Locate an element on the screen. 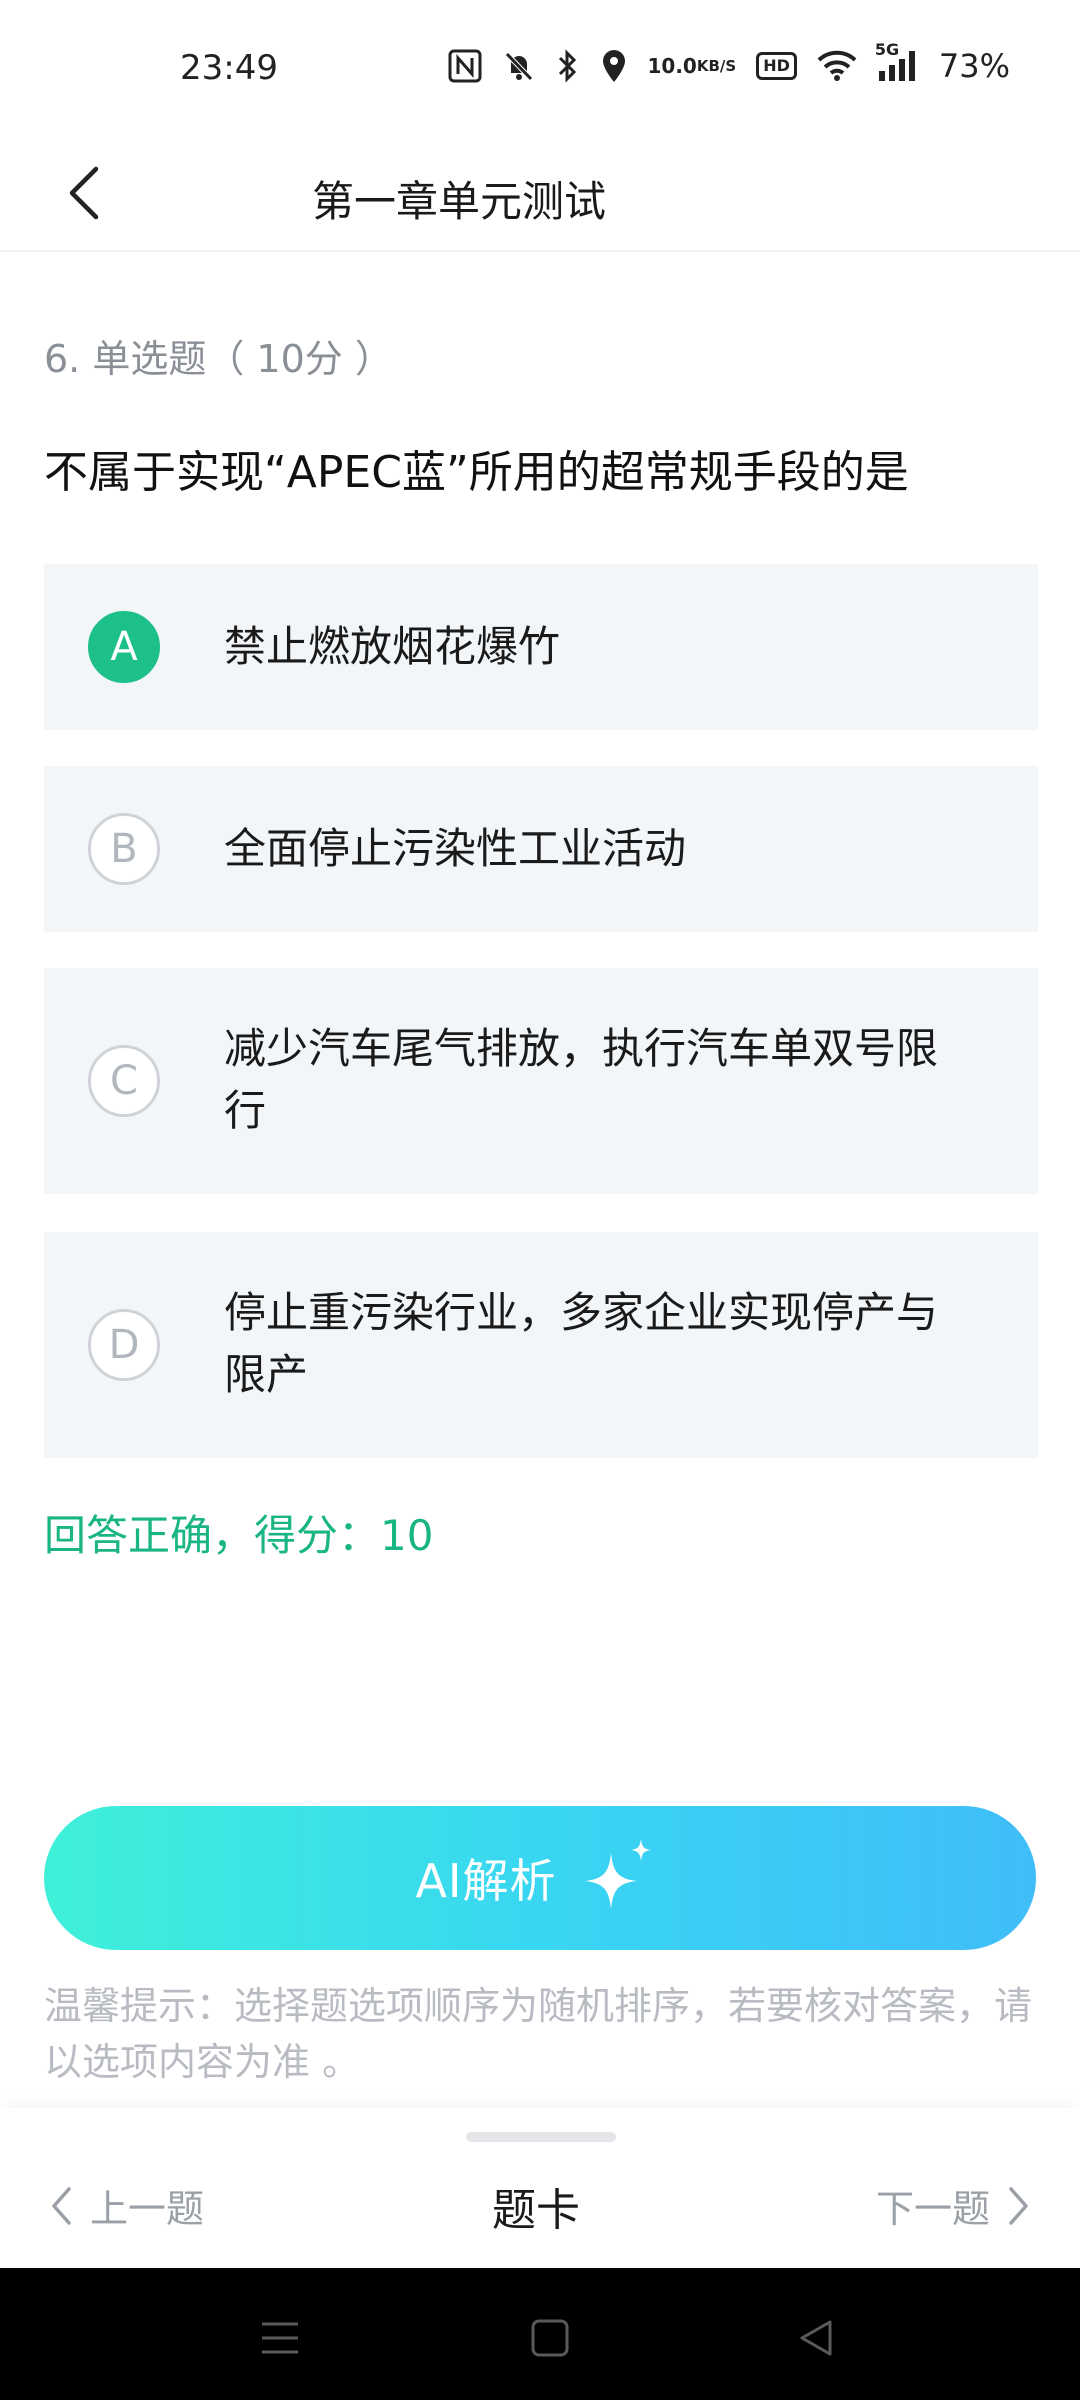  hd-icon: HD is located at coordinates (776, 66).